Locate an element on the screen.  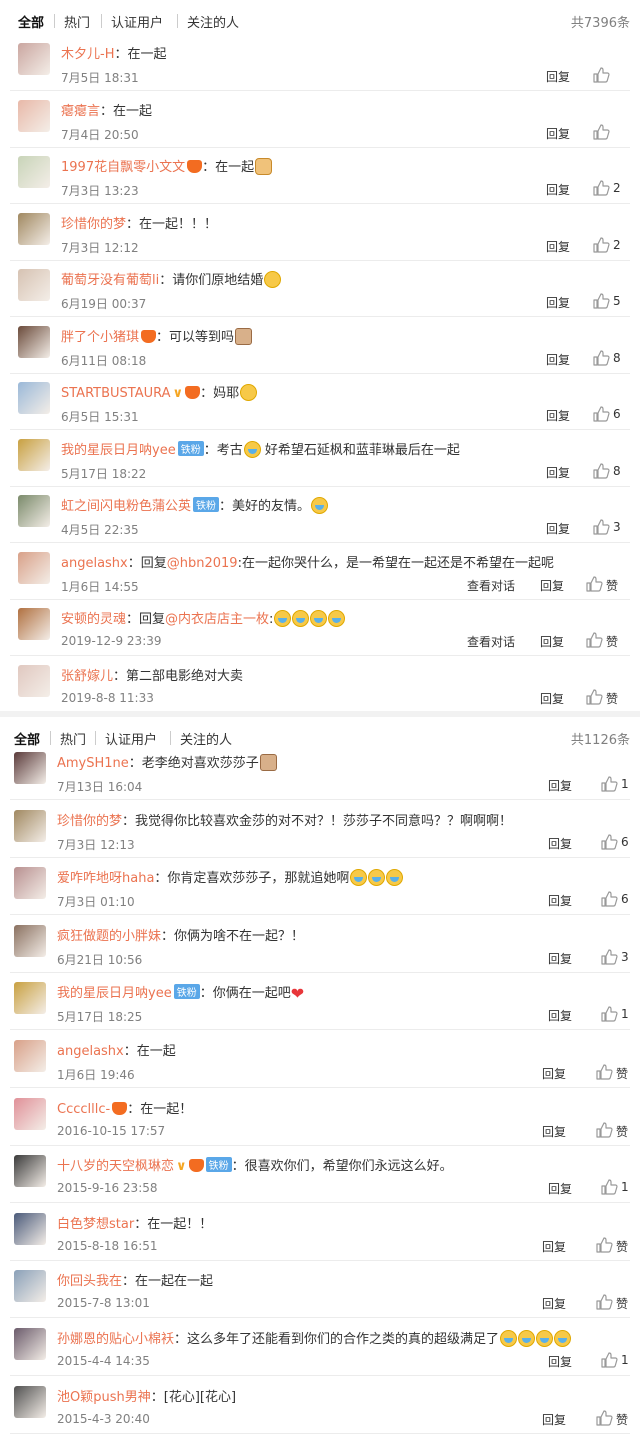
comment-time: 4月5日 22:35 is located at coordinates (100, 530).